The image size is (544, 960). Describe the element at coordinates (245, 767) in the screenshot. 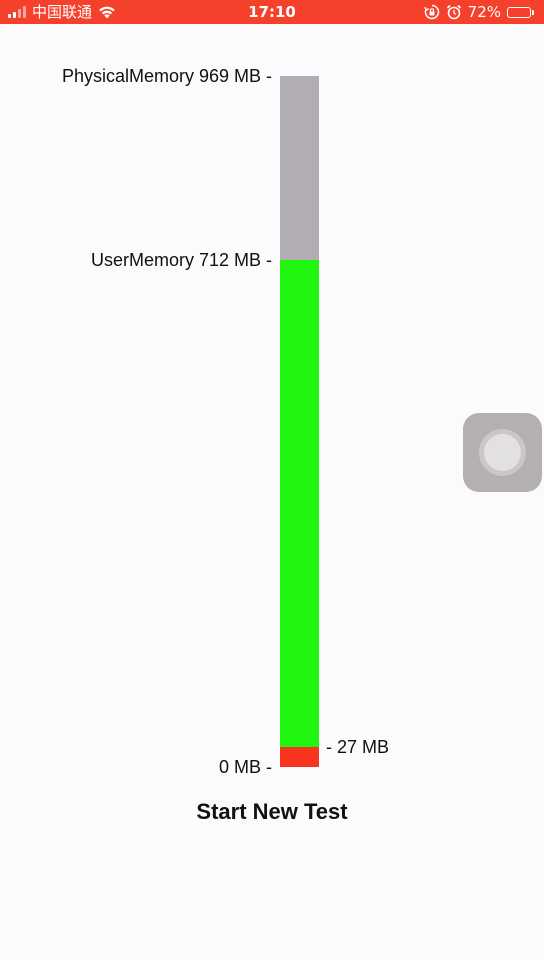

I see `zero-memory-label: 0 MB -` at that location.